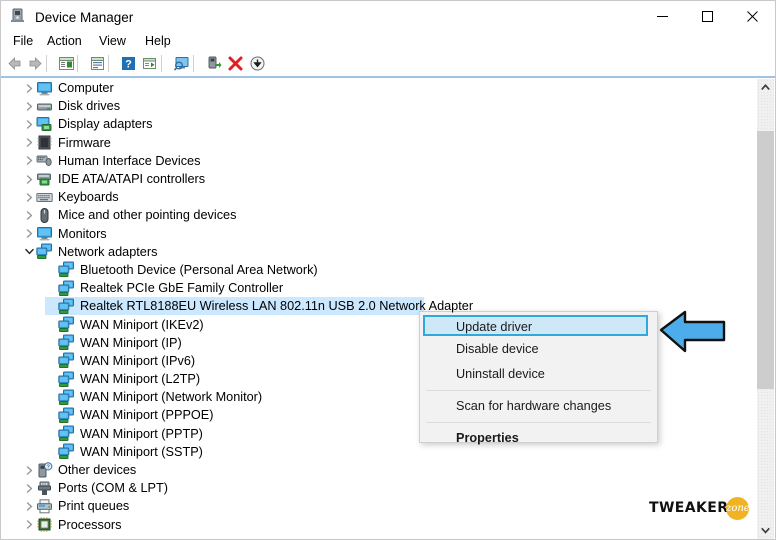  Describe the element at coordinates (131, 342) in the screenshot. I see `tree-item-label: WAN Miniport (IP)` at that location.